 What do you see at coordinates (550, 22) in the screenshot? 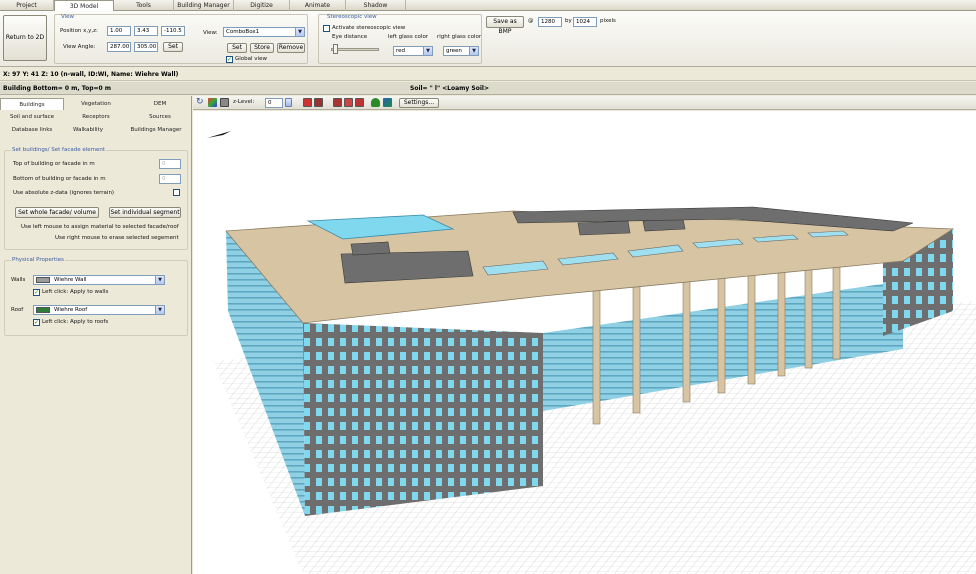
I see `export-width-input: 1280` at bounding box center [550, 22].